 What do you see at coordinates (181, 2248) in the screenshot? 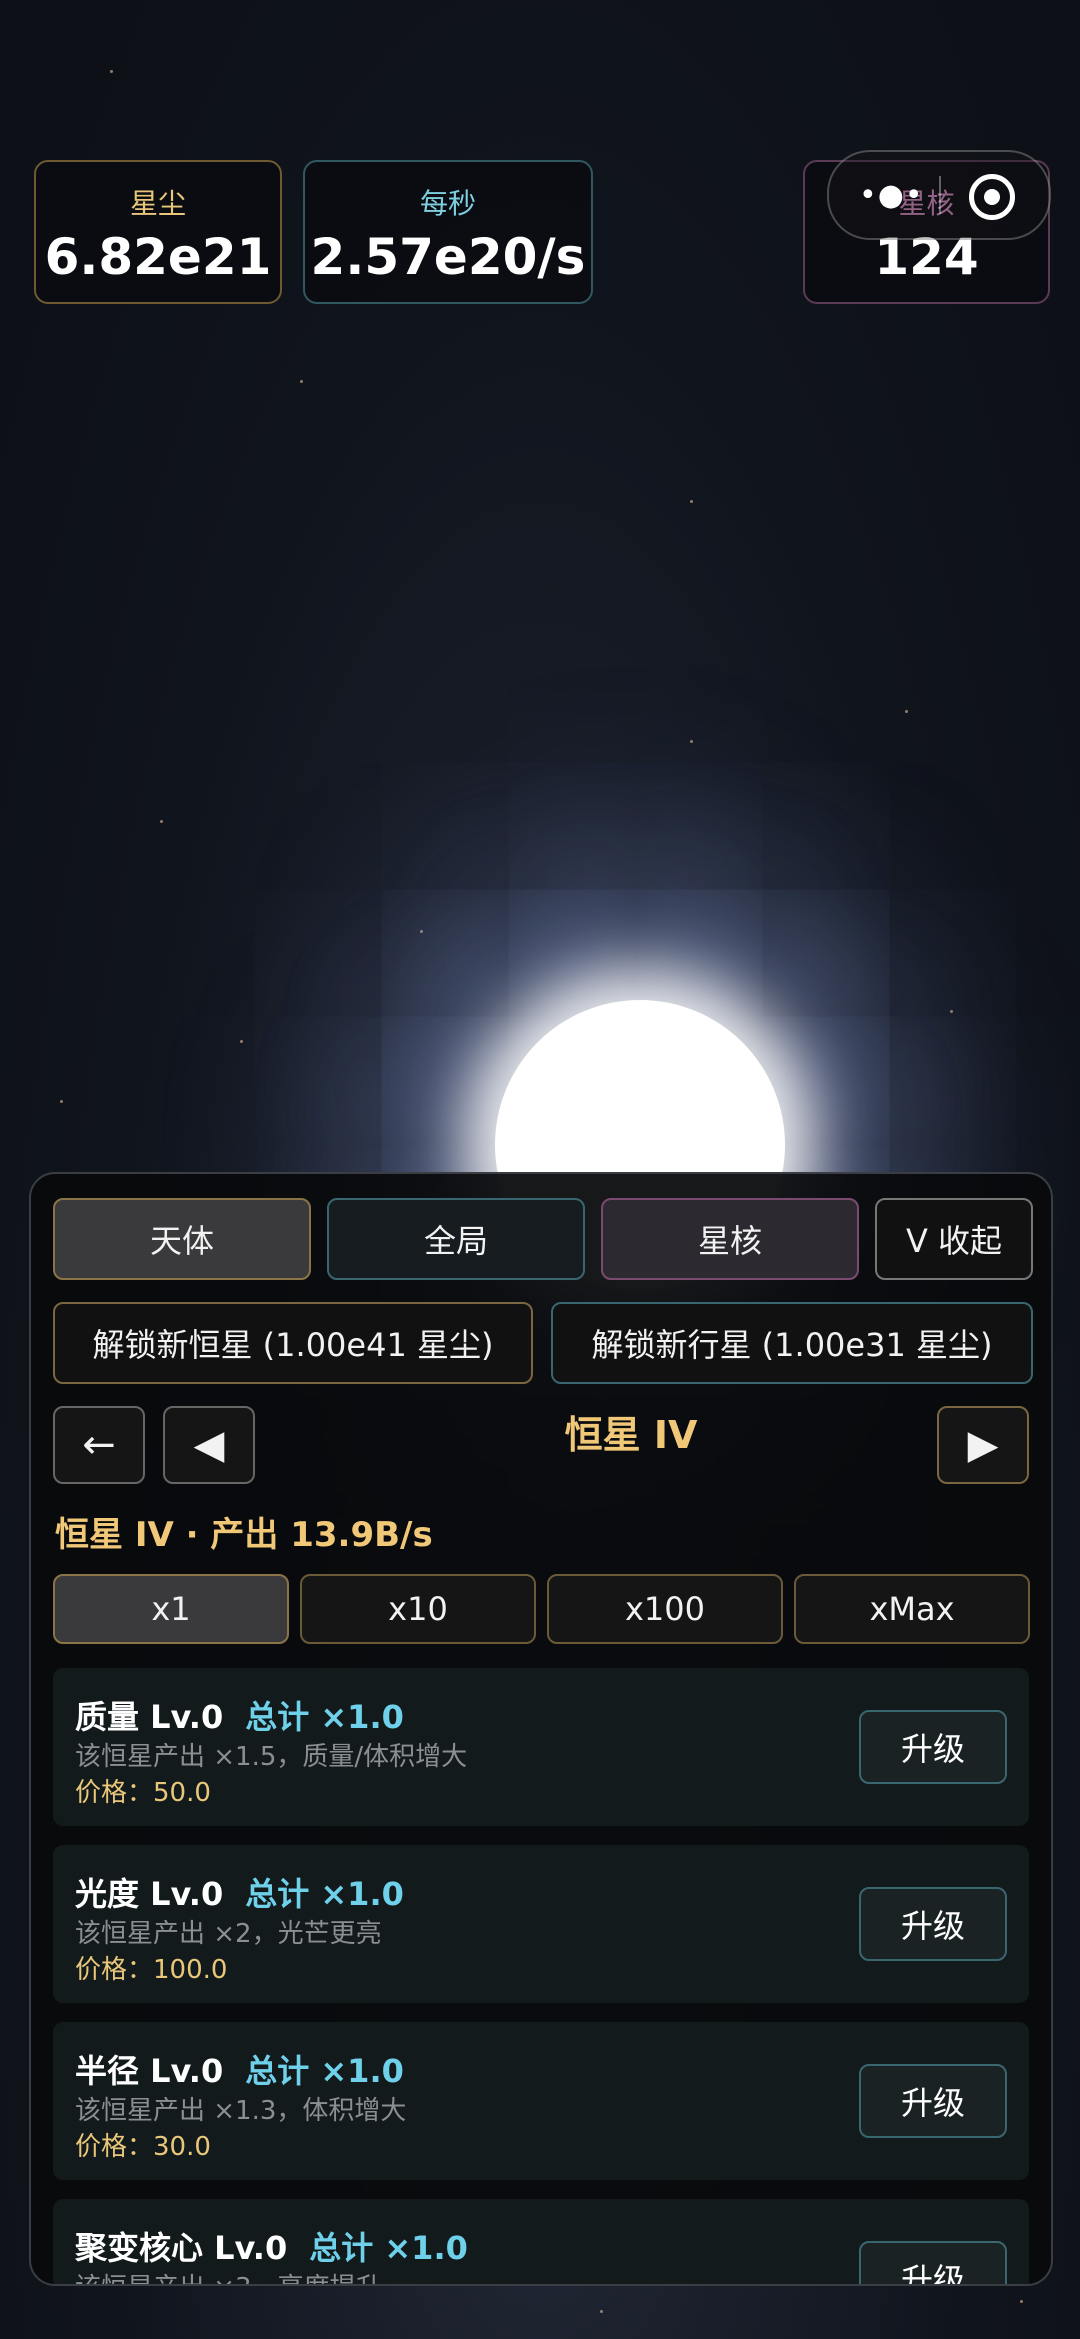
I see `upgrade-name: 聚变核心 Lv.0` at bounding box center [181, 2248].